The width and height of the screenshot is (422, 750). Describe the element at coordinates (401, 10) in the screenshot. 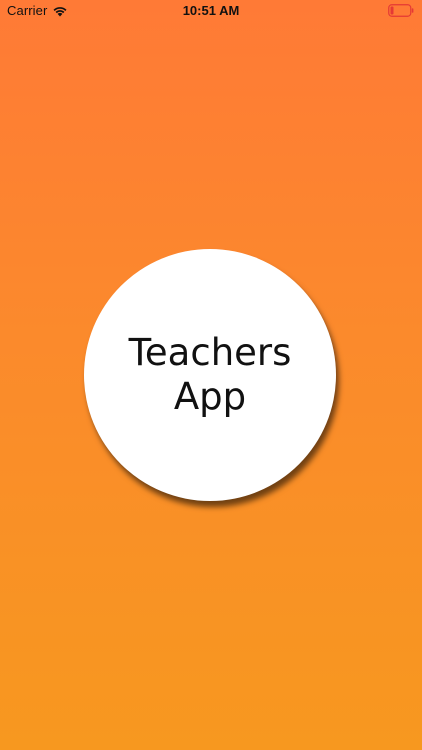

I see `battery-low-icon` at that location.